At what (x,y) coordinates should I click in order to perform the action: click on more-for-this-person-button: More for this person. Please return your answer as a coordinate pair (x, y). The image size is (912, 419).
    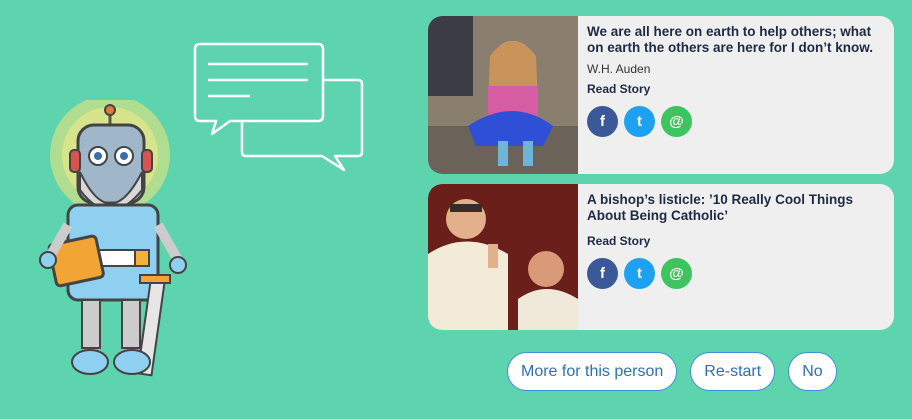
    Looking at the image, I should click on (592, 371).